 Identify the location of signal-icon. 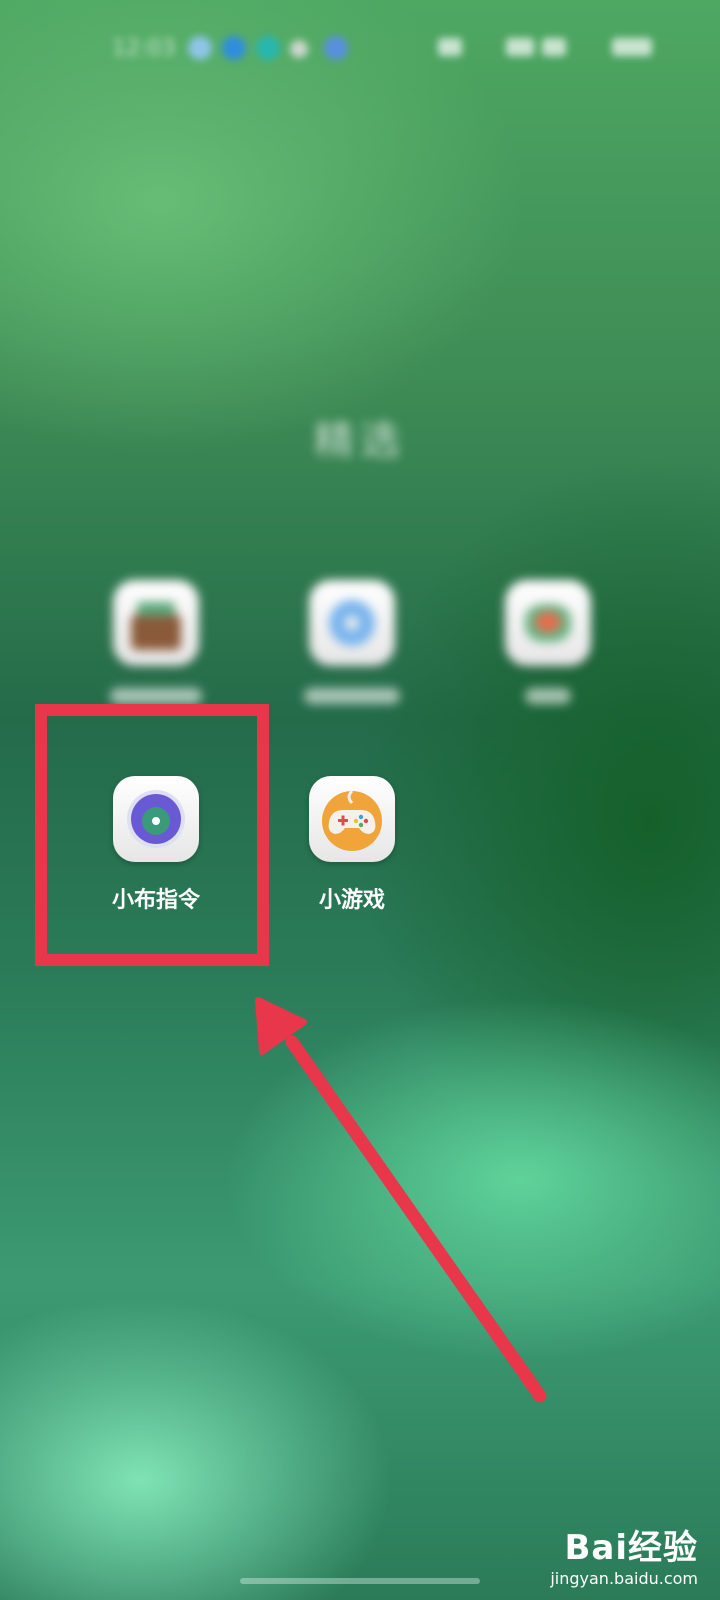
(450, 47).